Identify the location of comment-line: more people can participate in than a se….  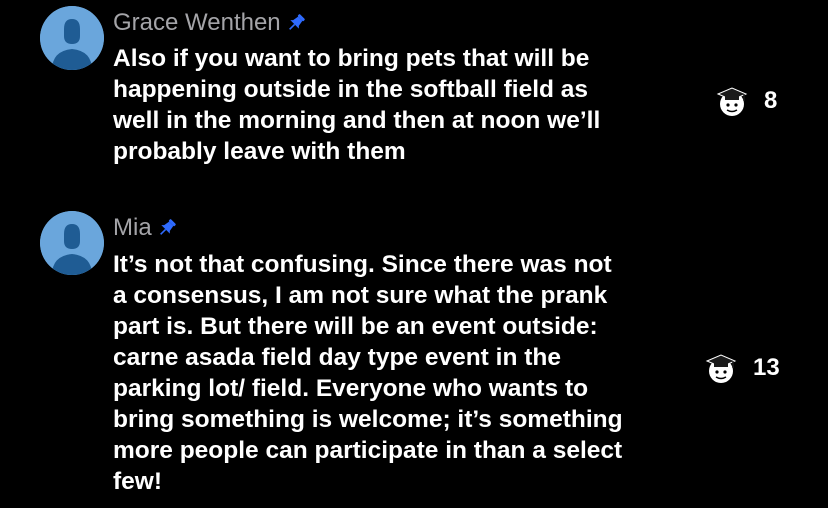
(368, 450).